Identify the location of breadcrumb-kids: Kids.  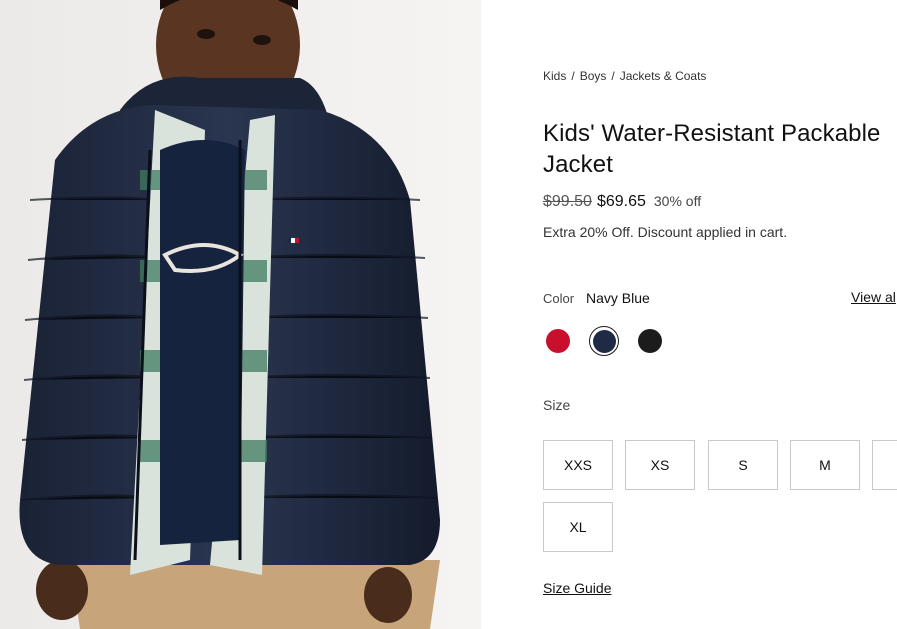
(554, 76).